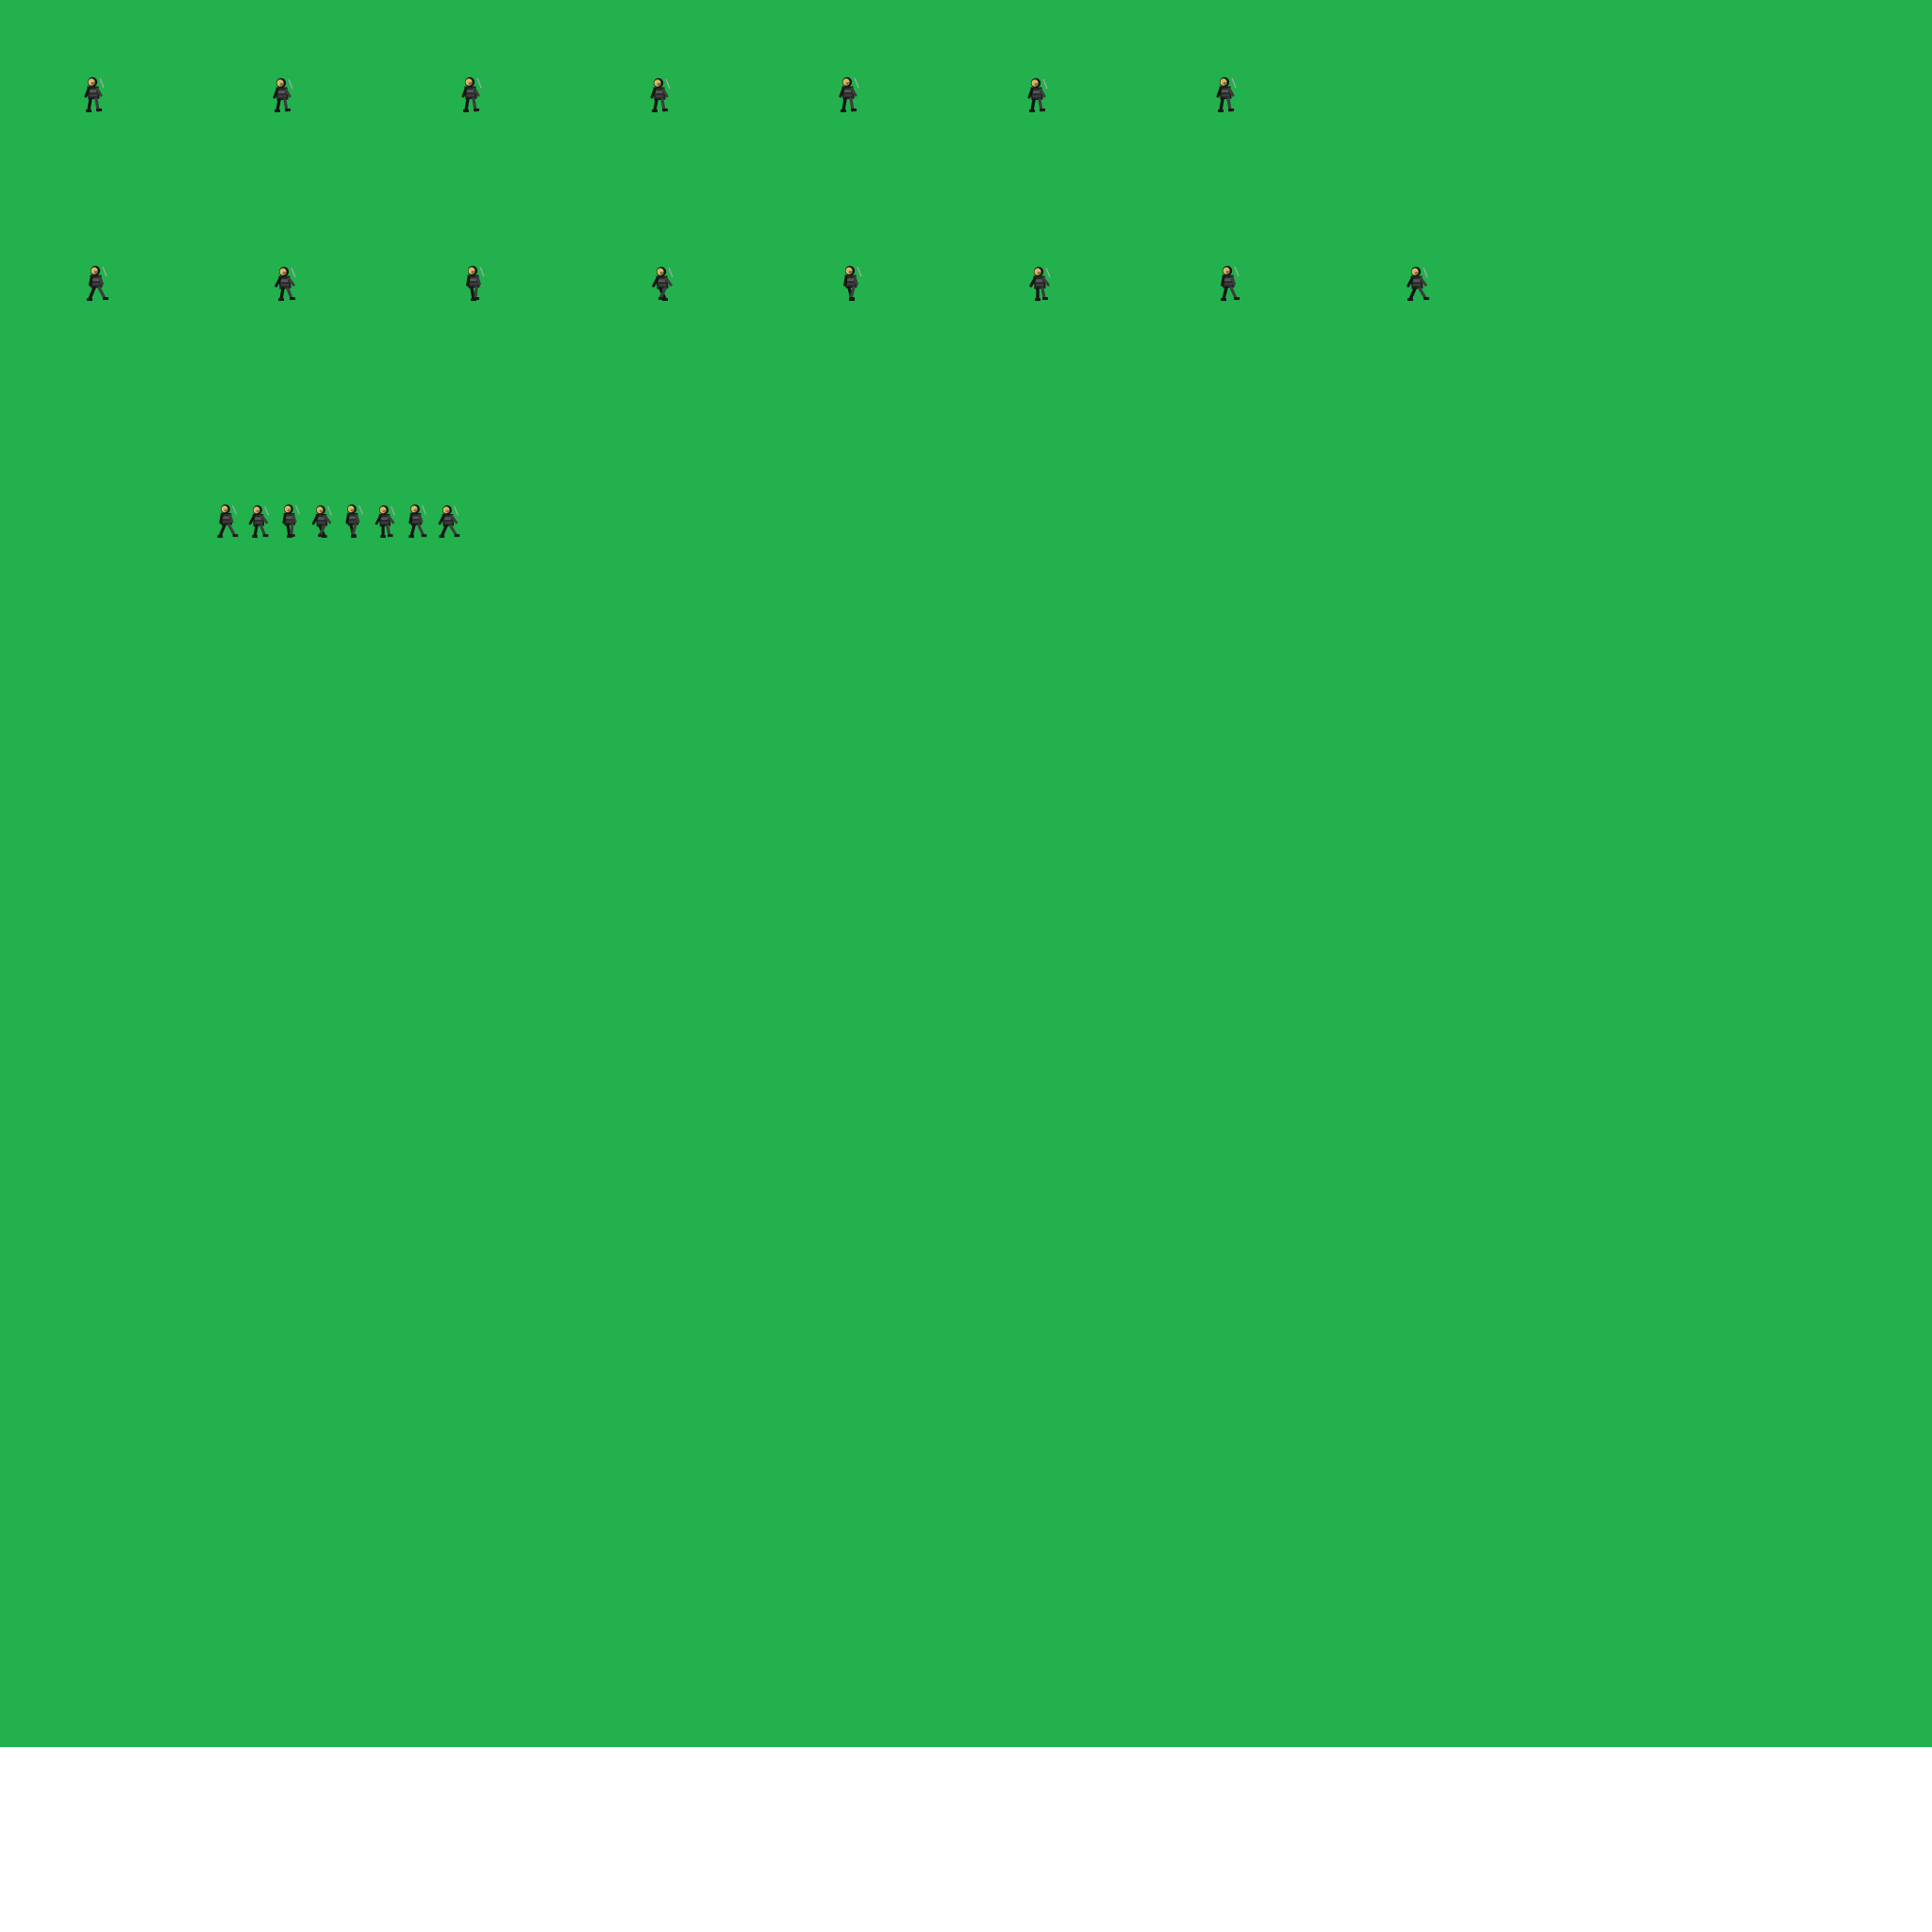 Image resolution: width=1932 pixels, height=1932 pixels. What do you see at coordinates (966, 1839) in the screenshot?
I see `empty-margin` at bounding box center [966, 1839].